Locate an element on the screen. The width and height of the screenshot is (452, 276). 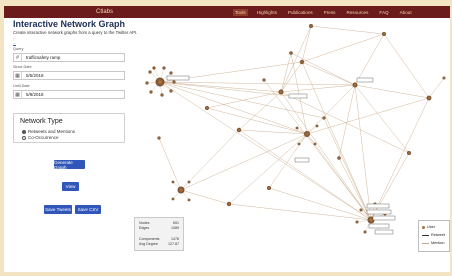
hash-icon: # is located at coordinates (18, 57).